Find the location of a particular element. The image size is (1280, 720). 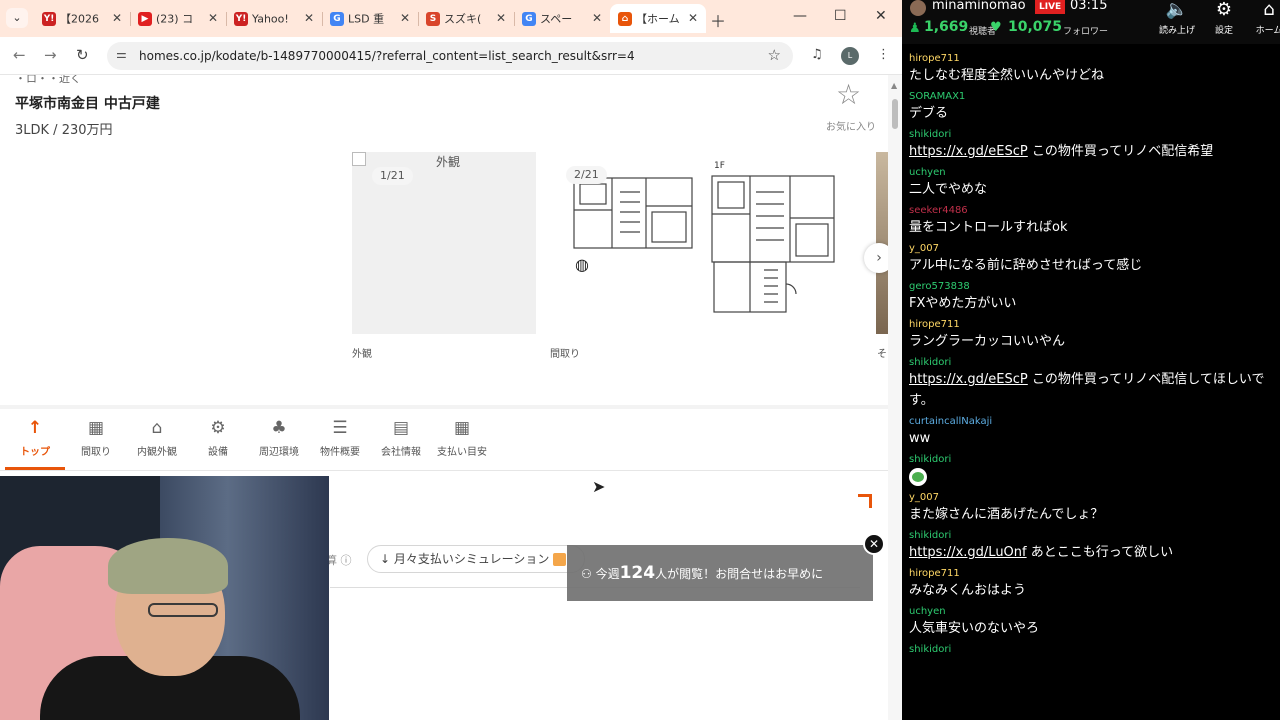

chat-username: SORAMAX1 is located at coordinates (1091, 96).